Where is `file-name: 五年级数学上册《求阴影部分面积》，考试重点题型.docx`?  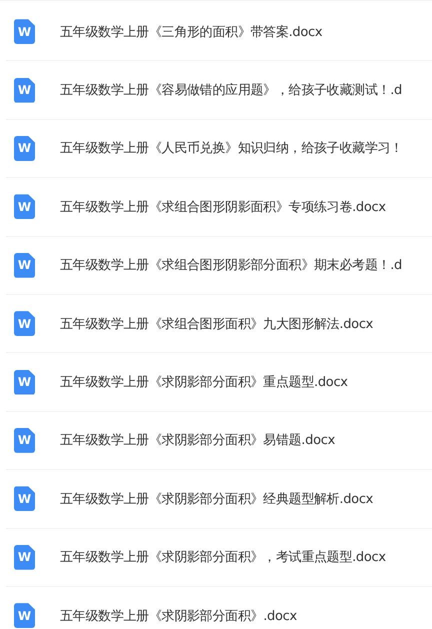 file-name: 五年级数学上册《求阴影部分面积》，考试重点题型.docx is located at coordinates (223, 557).